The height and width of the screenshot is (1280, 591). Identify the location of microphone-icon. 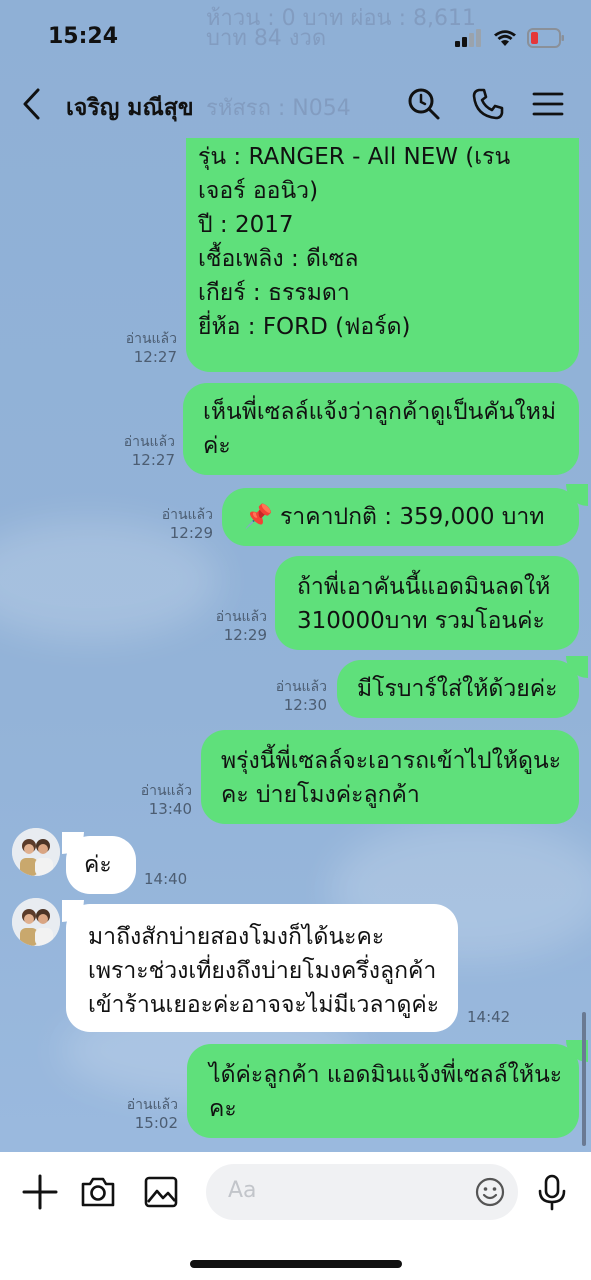
(552, 1192).